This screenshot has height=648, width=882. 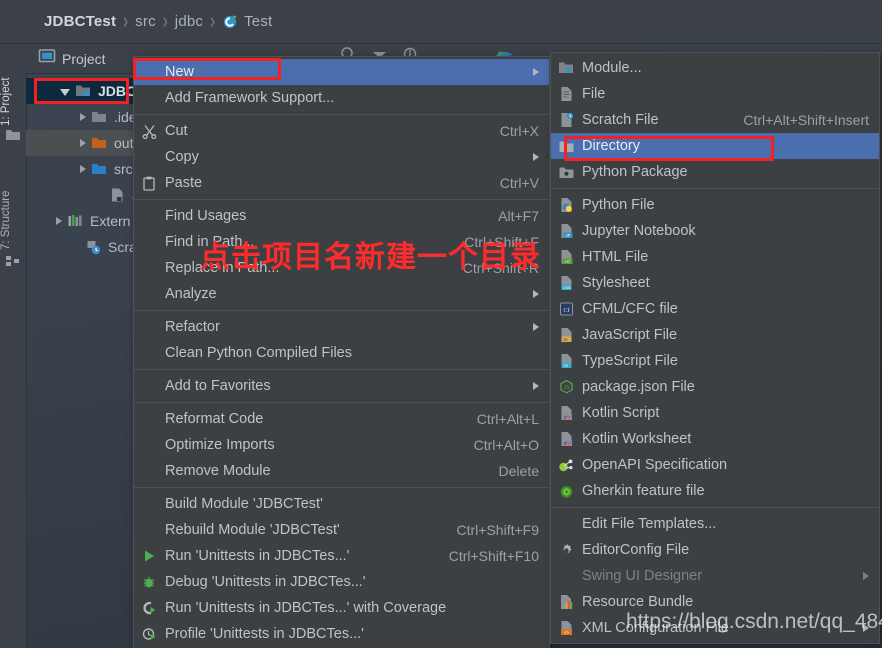 I want to click on scratches-icon, so click(x=93, y=247).